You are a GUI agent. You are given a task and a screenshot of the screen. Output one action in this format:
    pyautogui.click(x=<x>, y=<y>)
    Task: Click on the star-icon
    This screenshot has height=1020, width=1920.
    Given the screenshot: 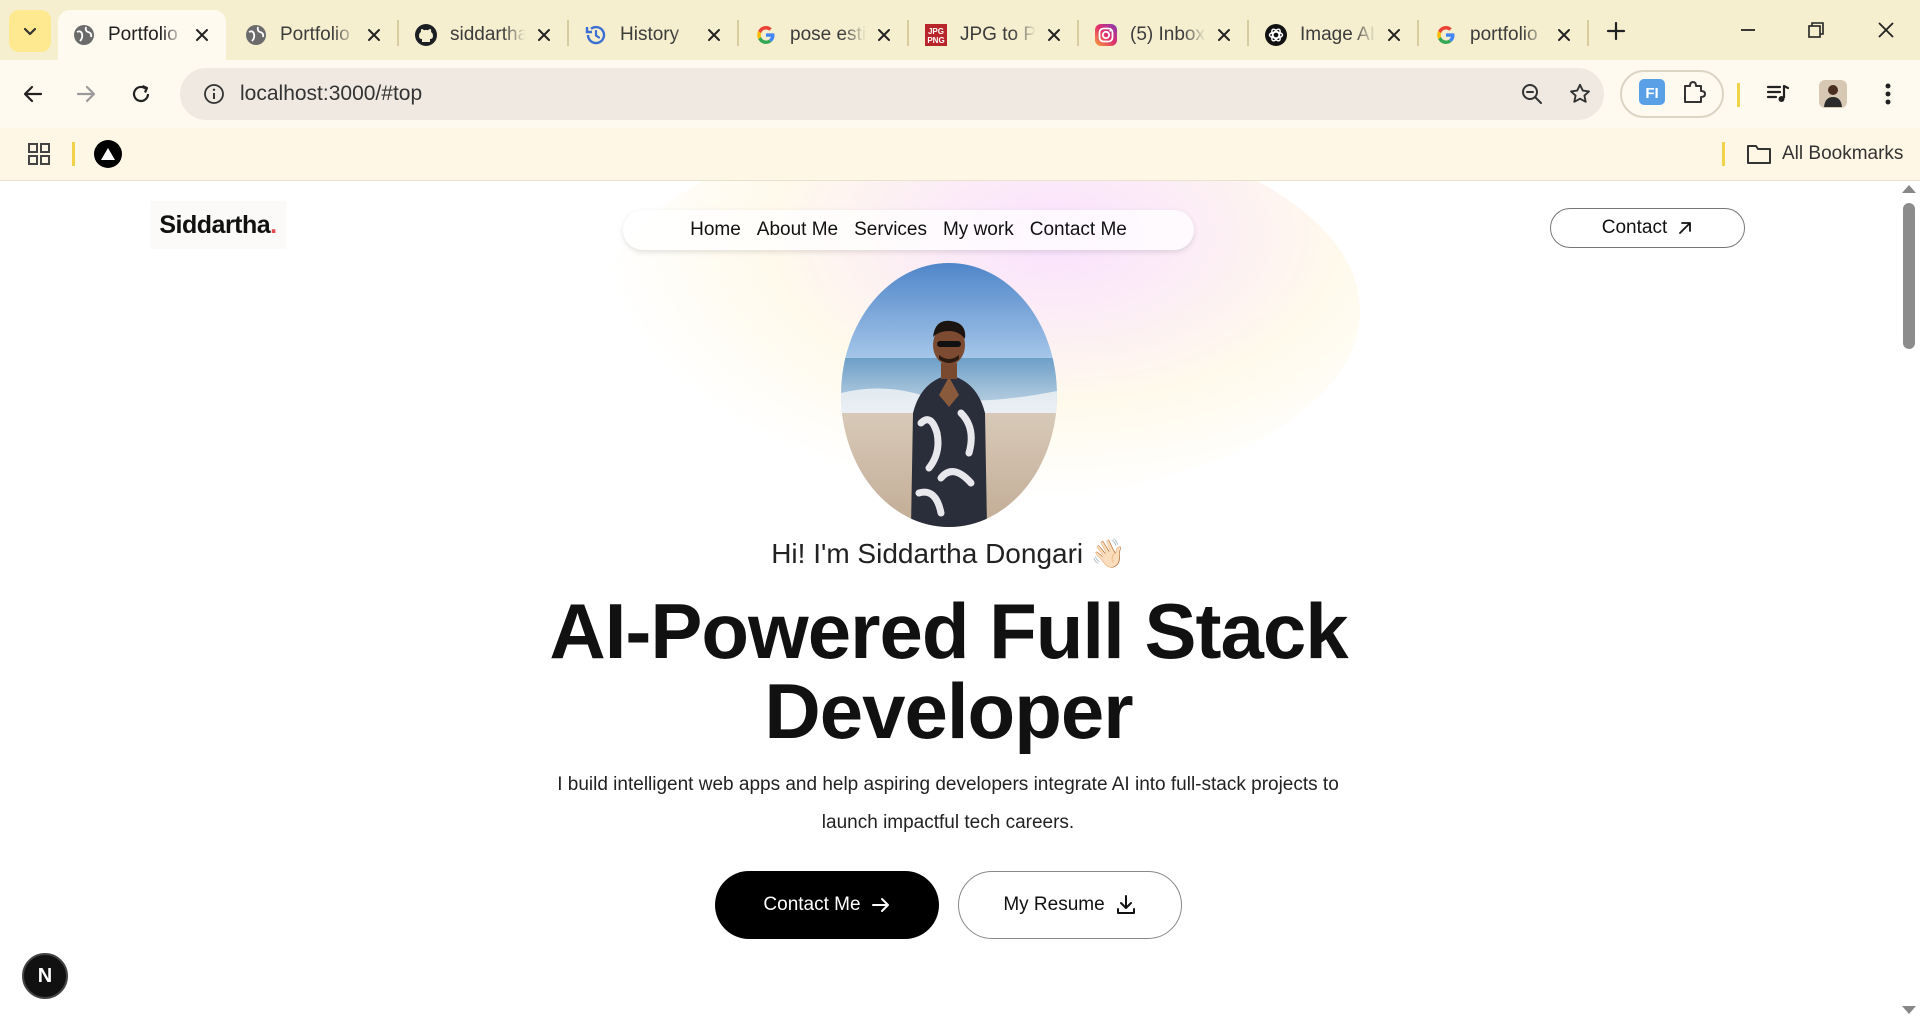 What is the action you would take?
    pyautogui.click(x=1580, y=94)
    